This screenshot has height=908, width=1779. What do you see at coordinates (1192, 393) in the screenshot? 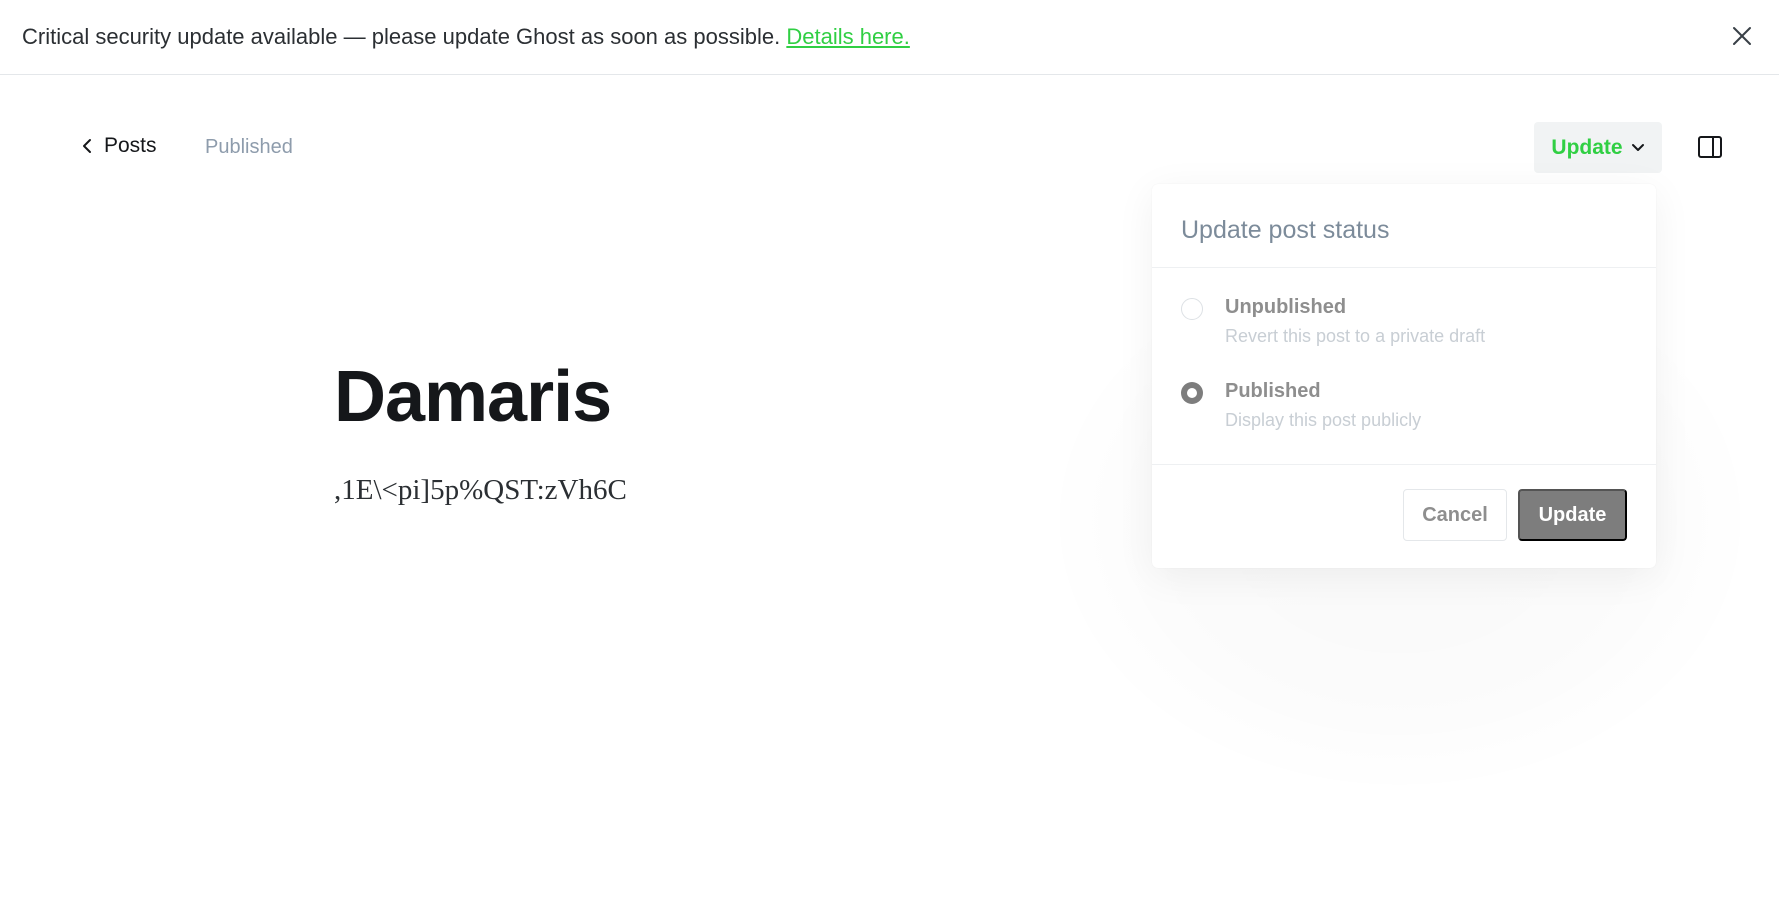
I see `radio-published` at bounding box center [1192, 393].